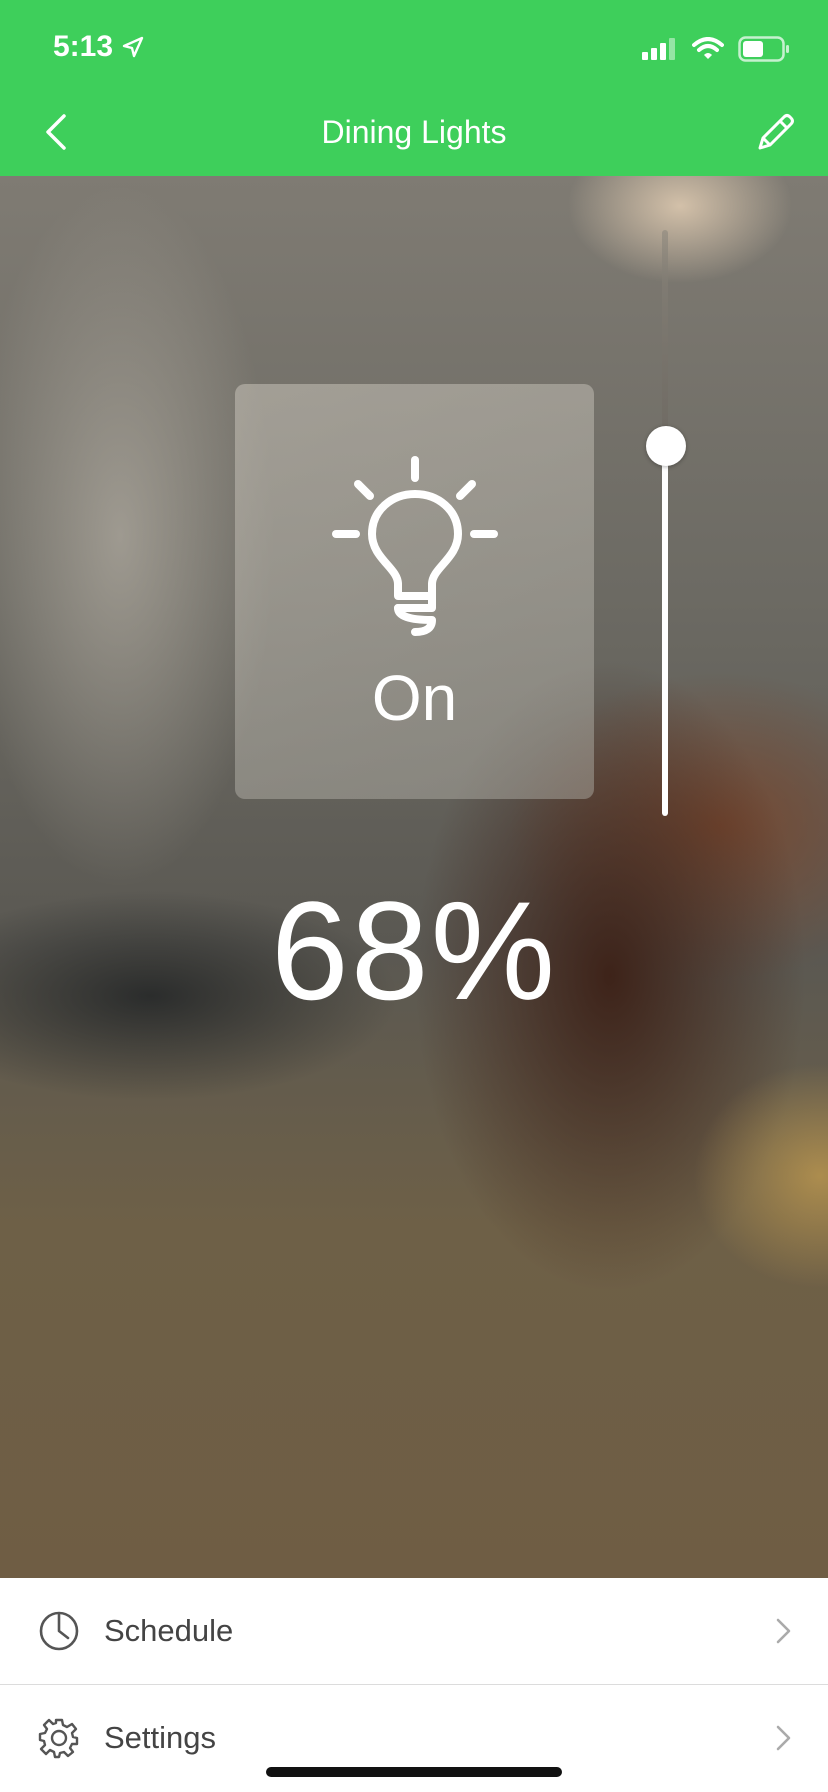  I want to click on page-title: Dining Lights, so click(414, 132).